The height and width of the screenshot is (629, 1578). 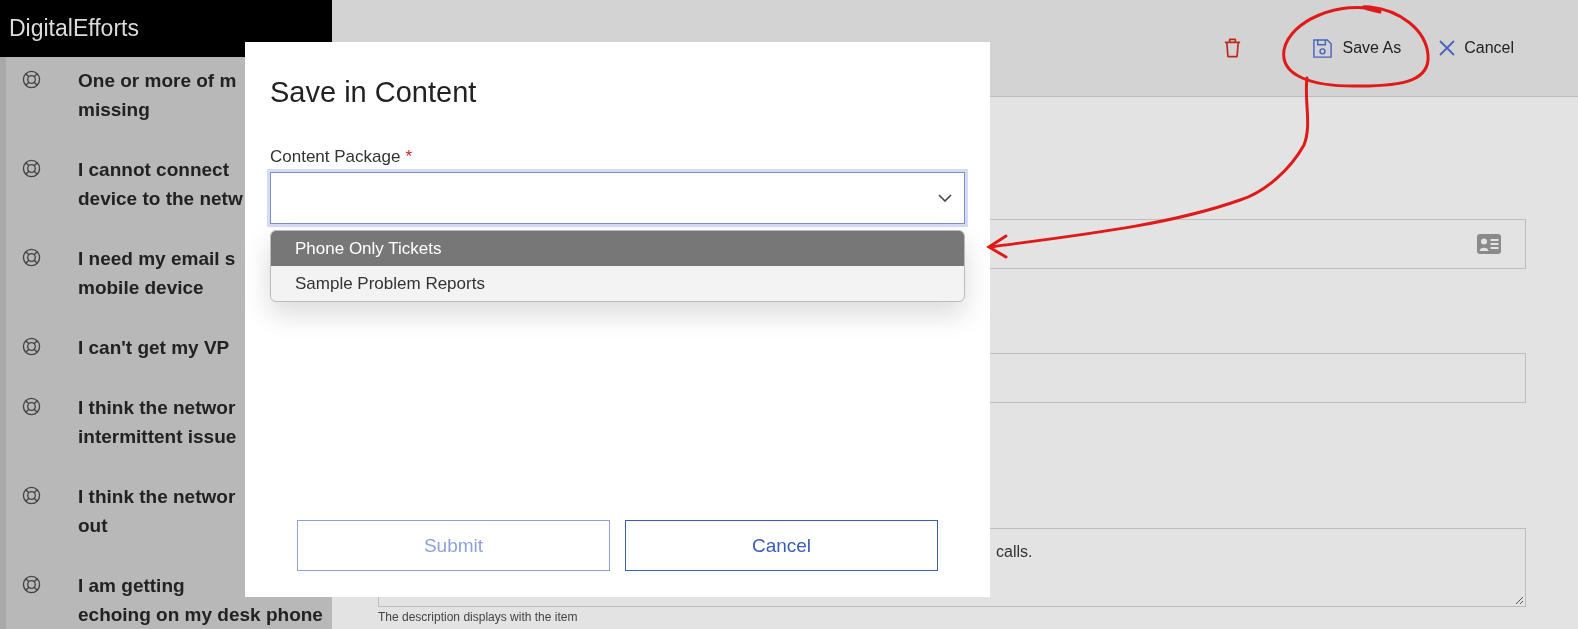 What do you see at coordinates (374, 92) in the screenshot?
I see `dialog-title: Save in Content` at bounding box center [374, 92].